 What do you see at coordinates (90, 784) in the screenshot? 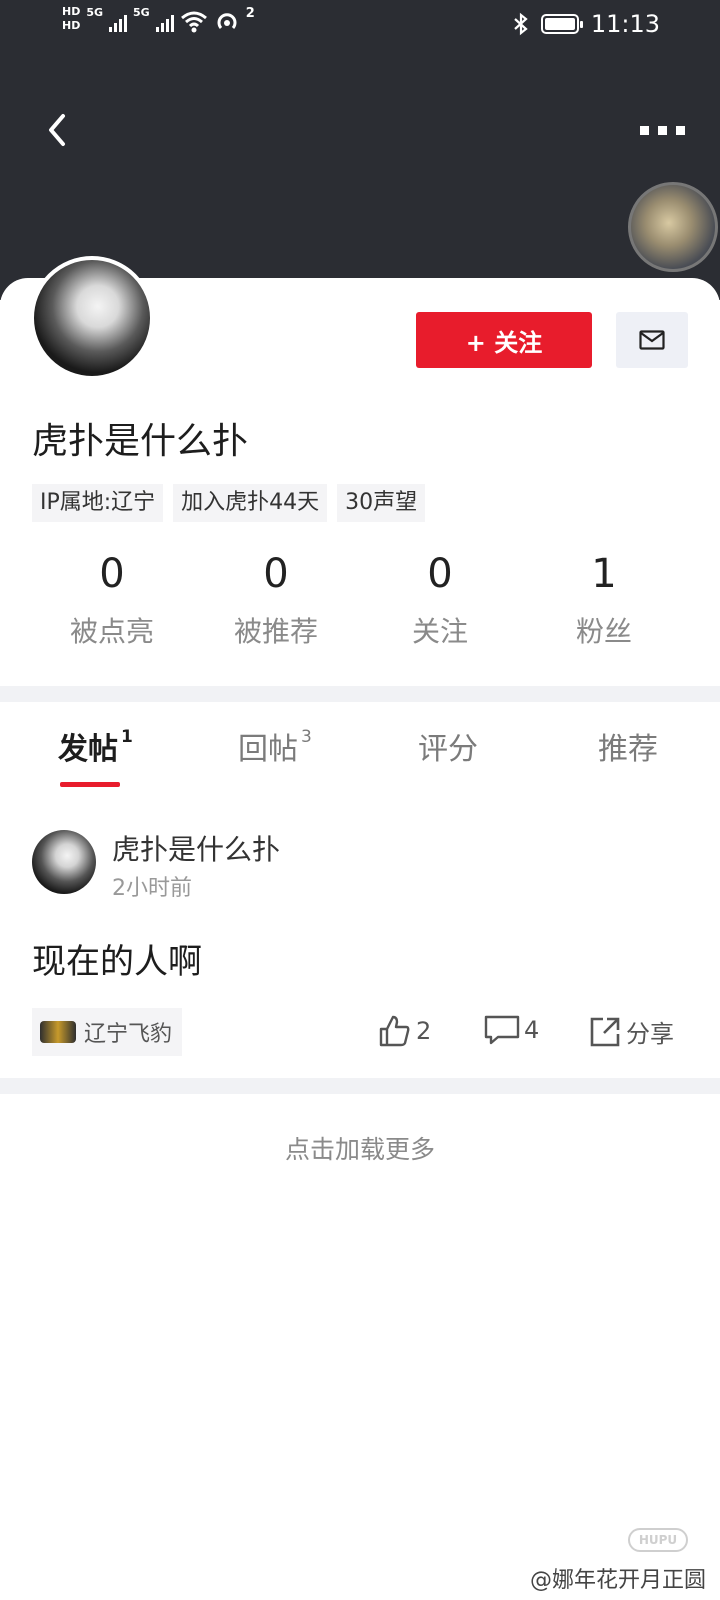
I see `active-tab-indicator` at bounding box center [90, 784].